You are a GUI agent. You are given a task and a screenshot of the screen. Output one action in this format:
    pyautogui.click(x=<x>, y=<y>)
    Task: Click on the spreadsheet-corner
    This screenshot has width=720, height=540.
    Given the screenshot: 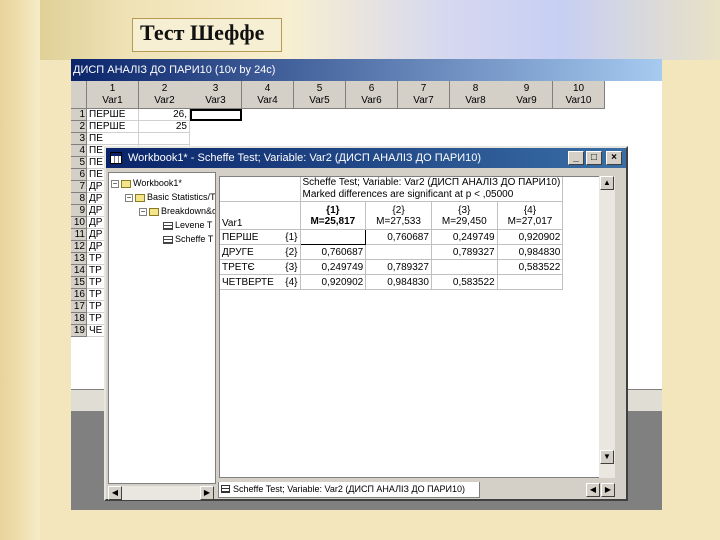 What is the action you would take?
    pyautogui.click(x=79, y=95)
    